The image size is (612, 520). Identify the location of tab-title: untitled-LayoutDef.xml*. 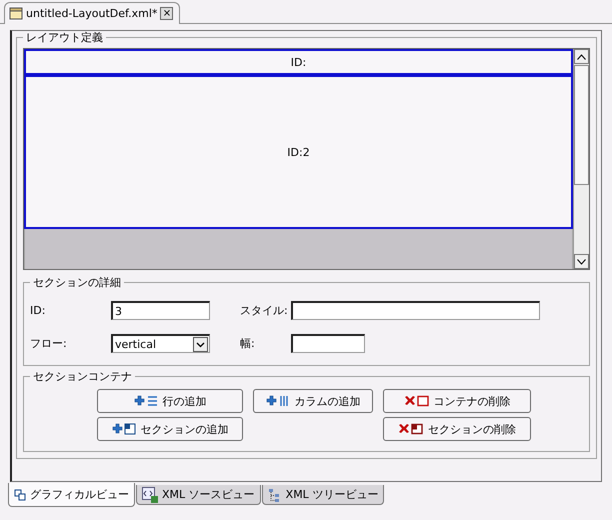
(92, 13).